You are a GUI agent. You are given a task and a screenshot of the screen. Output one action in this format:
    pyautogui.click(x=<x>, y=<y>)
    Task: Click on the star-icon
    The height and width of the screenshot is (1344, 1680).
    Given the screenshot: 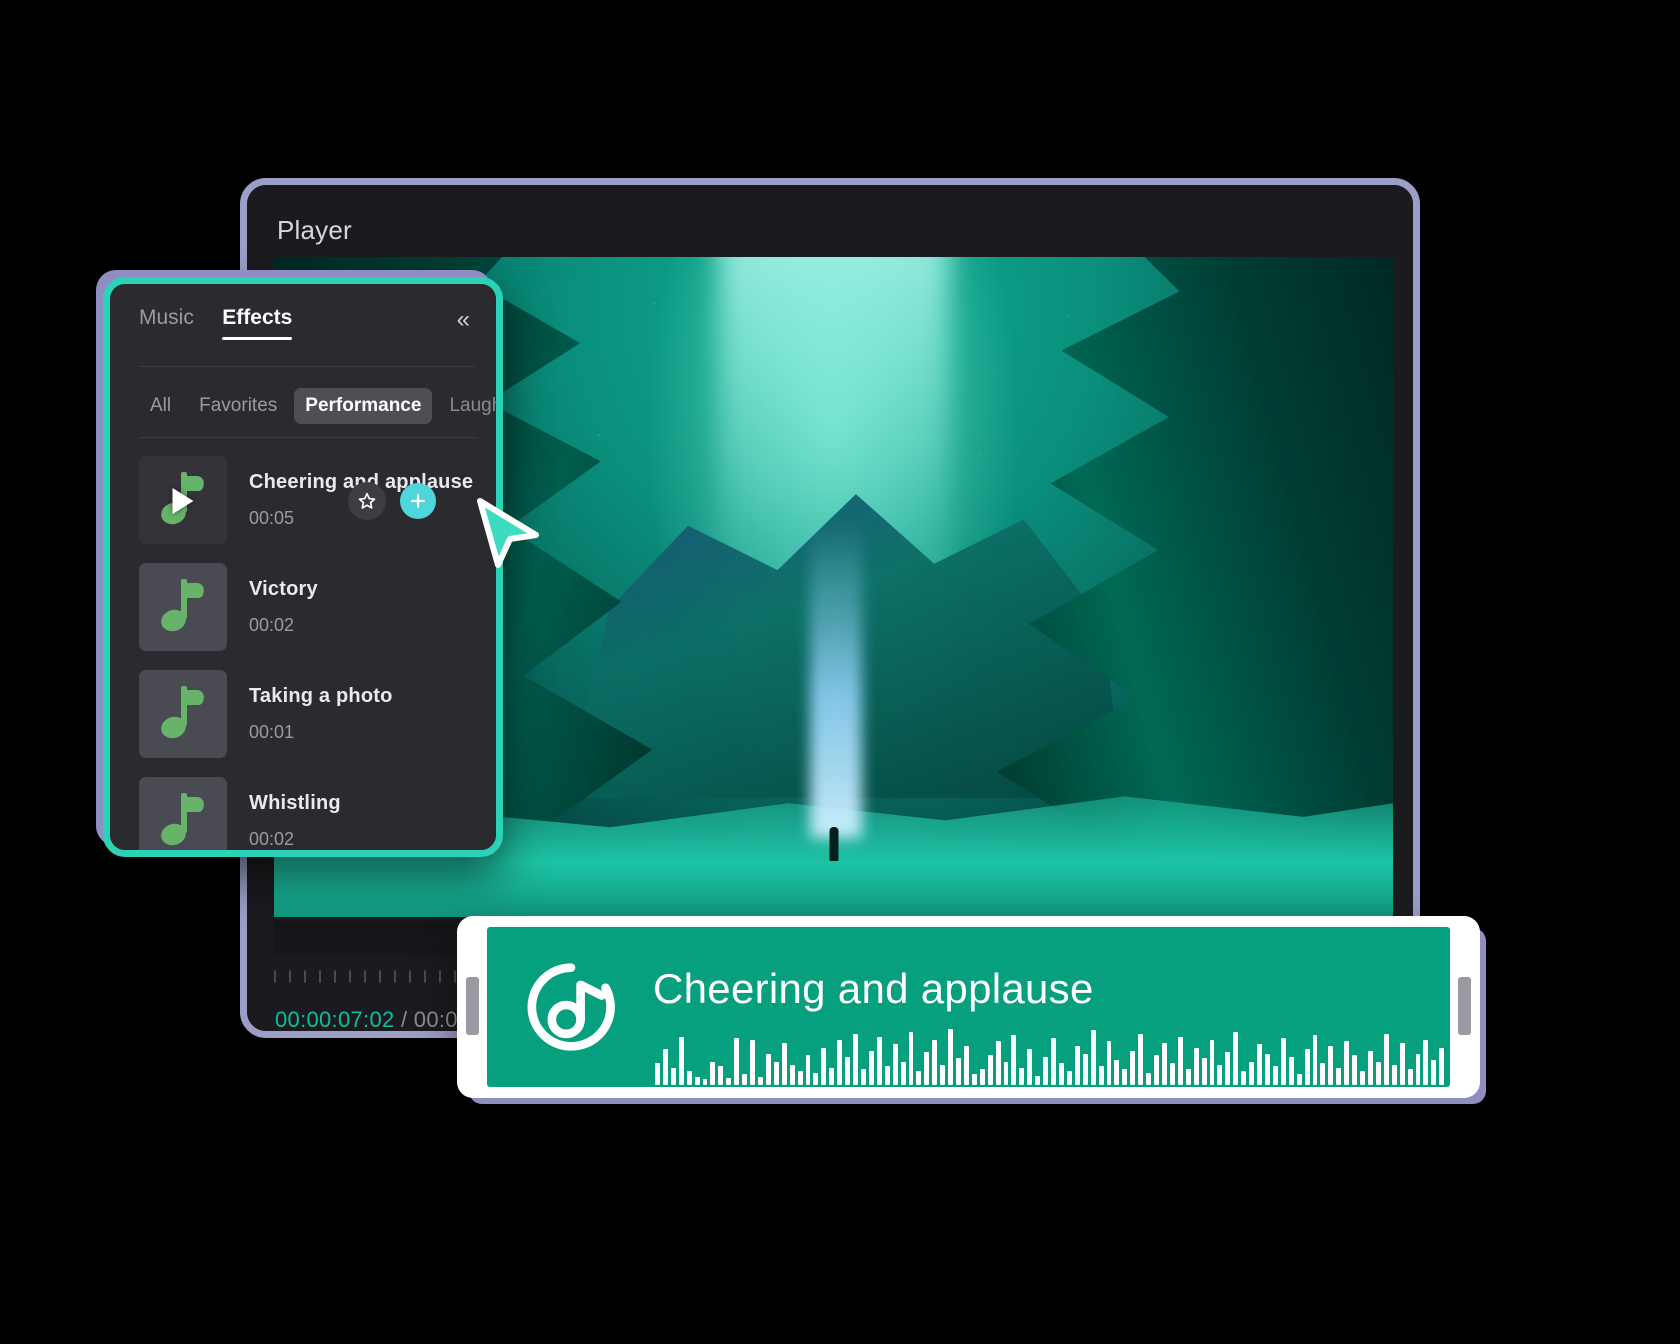 What is the action you would take?
    pyautogui.click(x=367, y=501)
    